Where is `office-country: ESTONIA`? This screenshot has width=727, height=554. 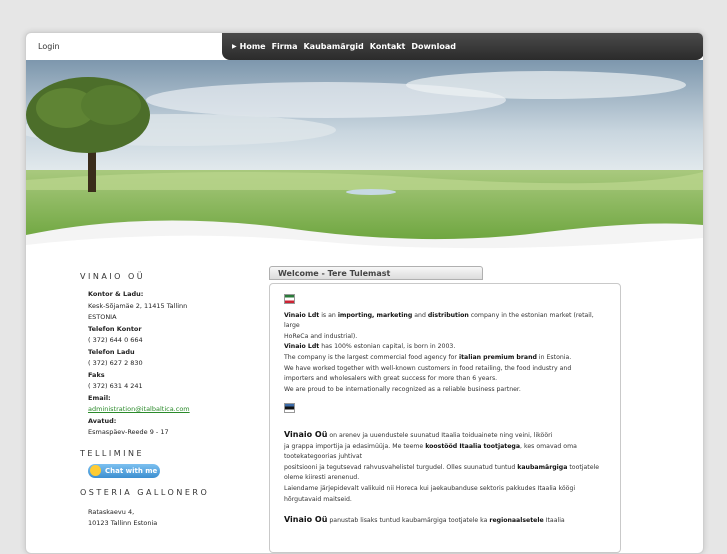
office-country: ESTONIA is located at coordinates (102, 317).